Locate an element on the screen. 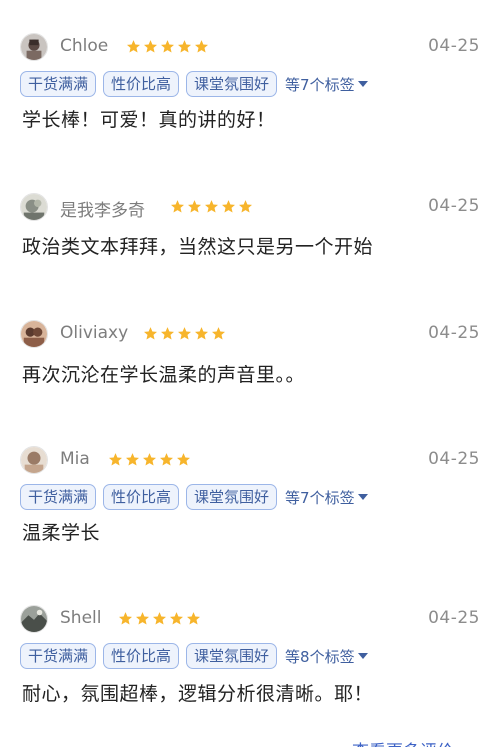 This screenshot has width=500, height=747. reviewer-name: 是我李多奇 is located at coordinates (102, 208).